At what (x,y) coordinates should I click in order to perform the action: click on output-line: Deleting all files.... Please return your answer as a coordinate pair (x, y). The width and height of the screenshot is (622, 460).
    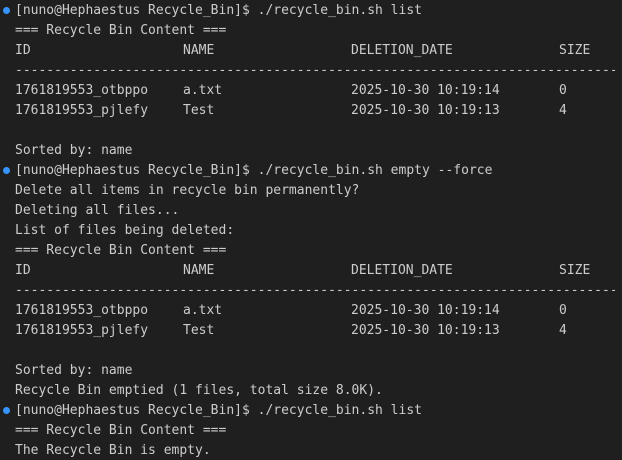
    Looking at the image, I should click on (97, 210).